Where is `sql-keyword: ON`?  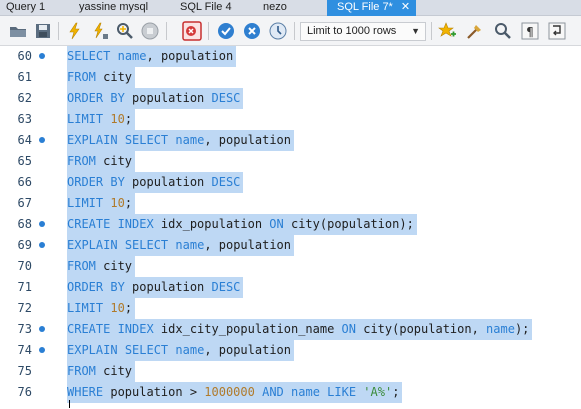 sql-keyword: ON is located at coordinates (276, 224).